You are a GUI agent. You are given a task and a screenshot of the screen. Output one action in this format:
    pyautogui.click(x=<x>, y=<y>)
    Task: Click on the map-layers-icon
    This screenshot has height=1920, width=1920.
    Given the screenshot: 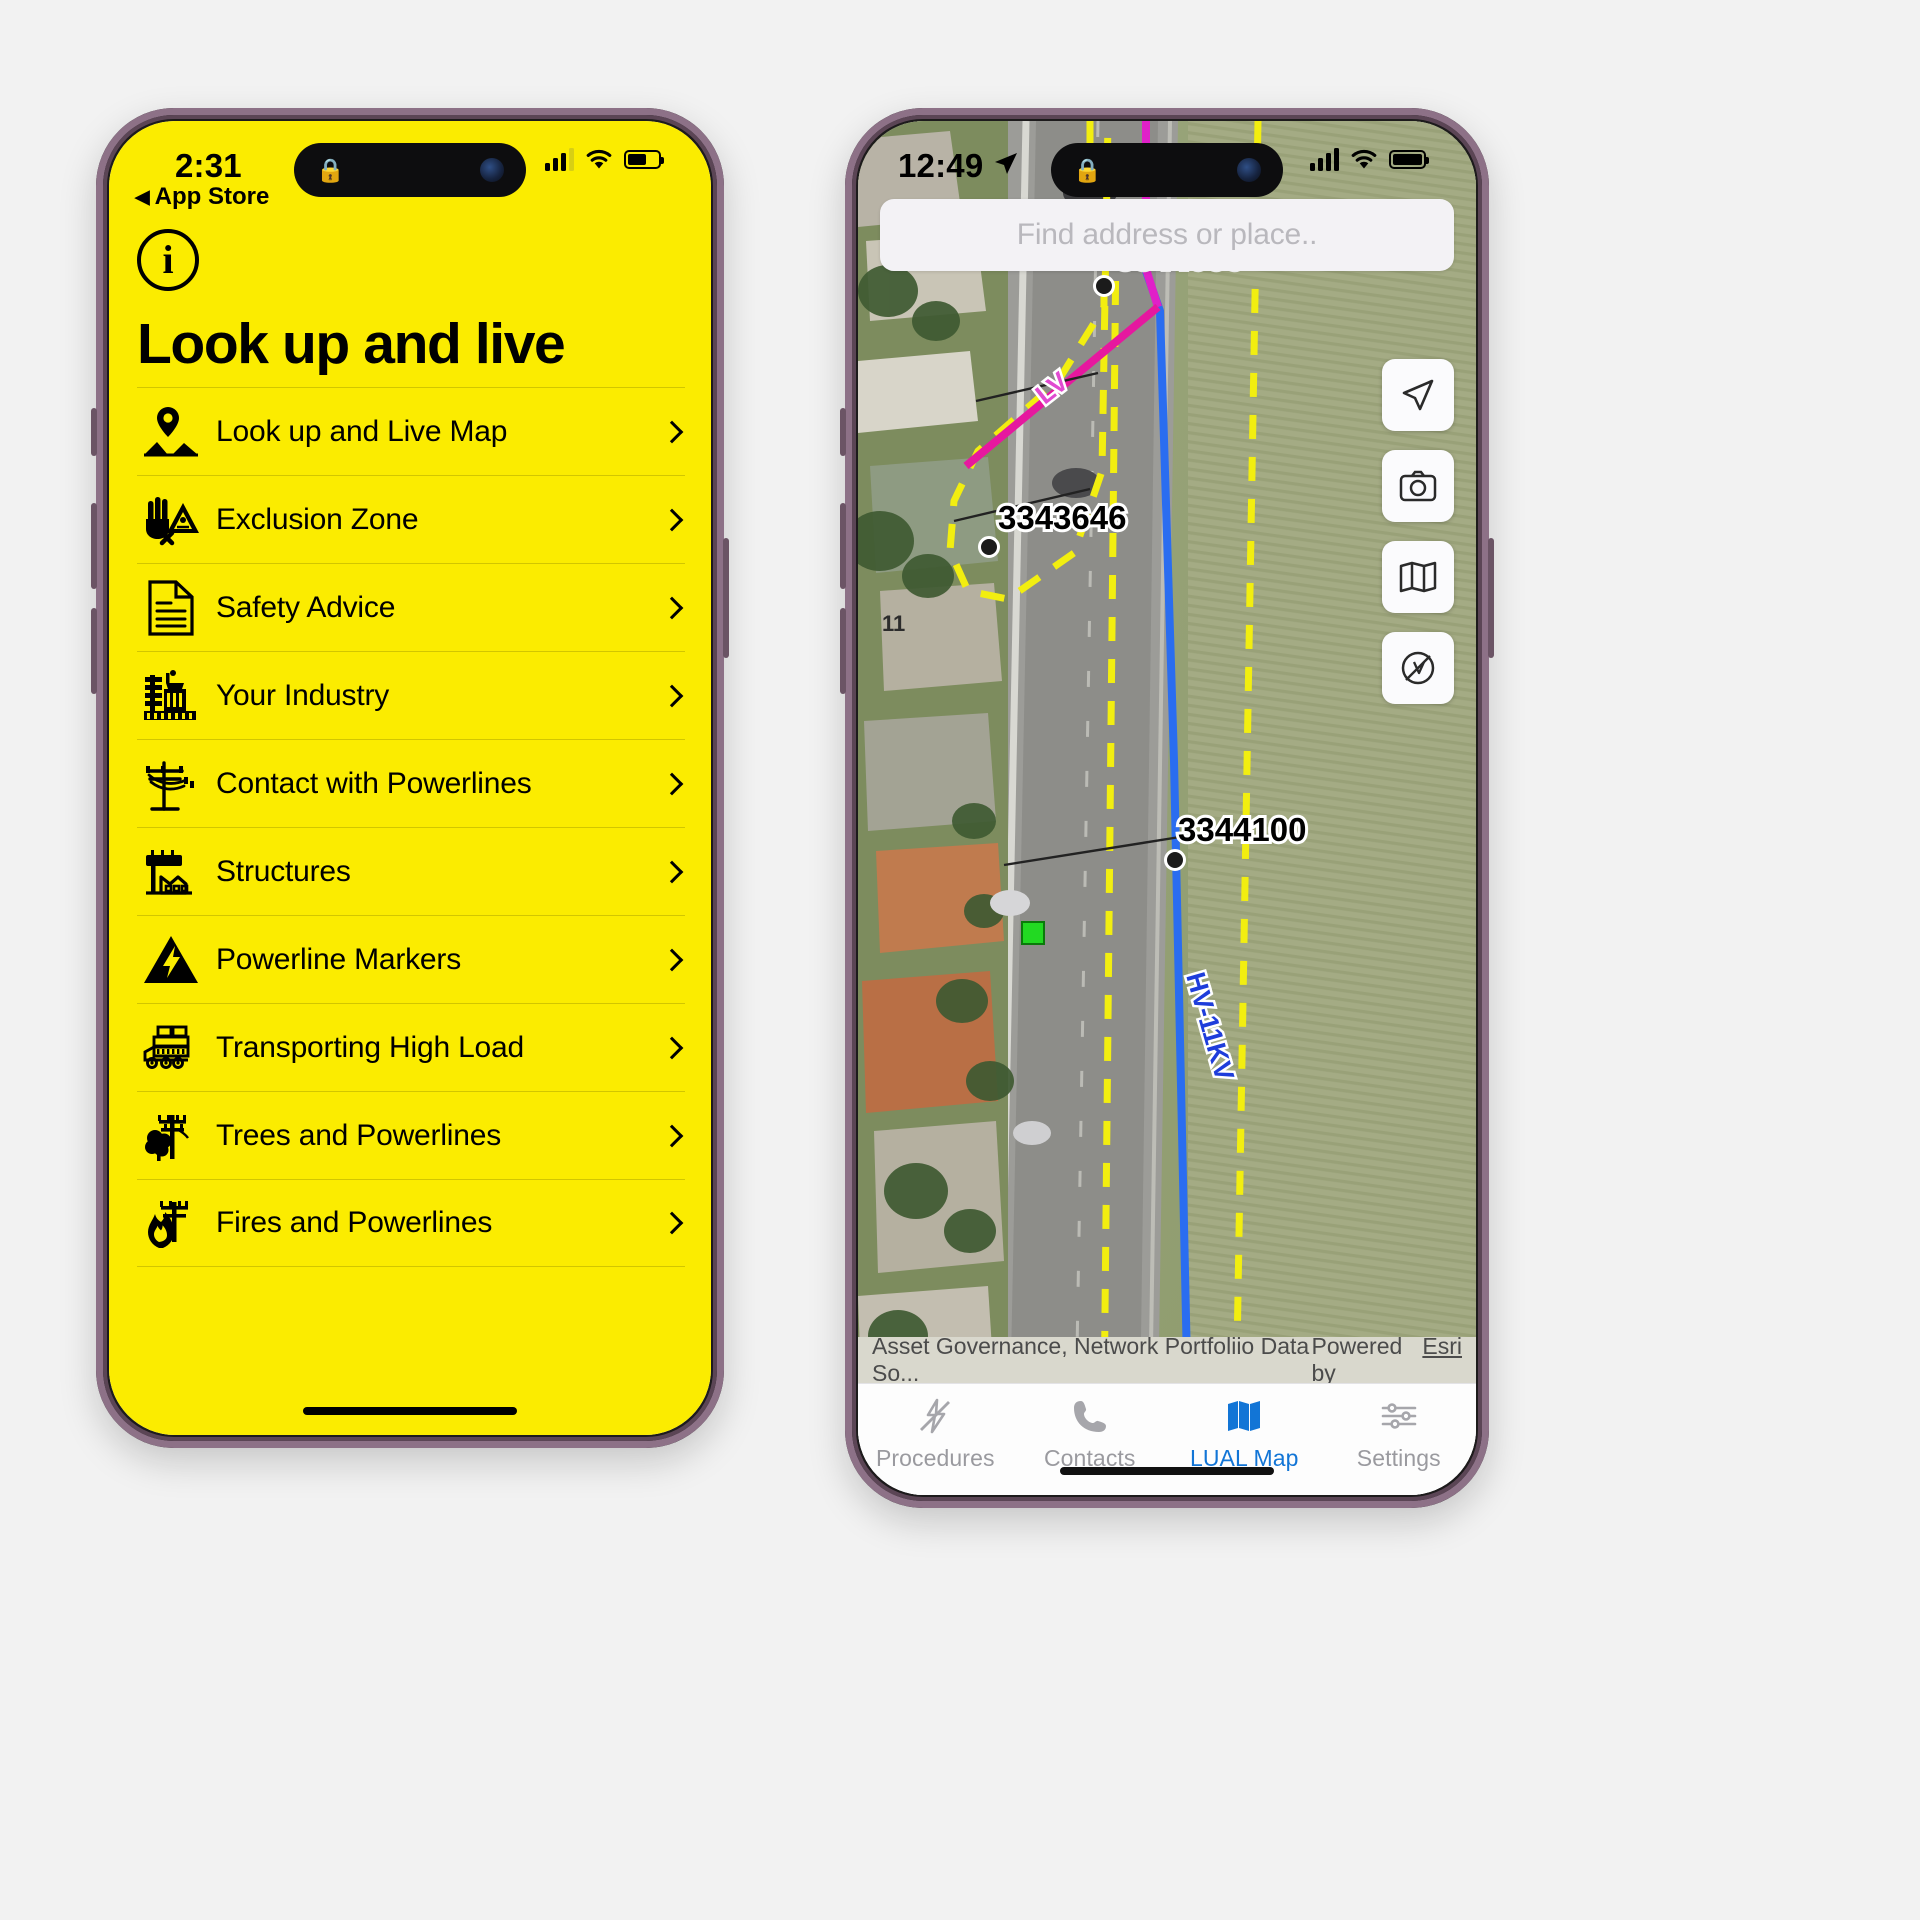 What is the action you would take?
    pyautogui.click(x=1418, y=577)
    